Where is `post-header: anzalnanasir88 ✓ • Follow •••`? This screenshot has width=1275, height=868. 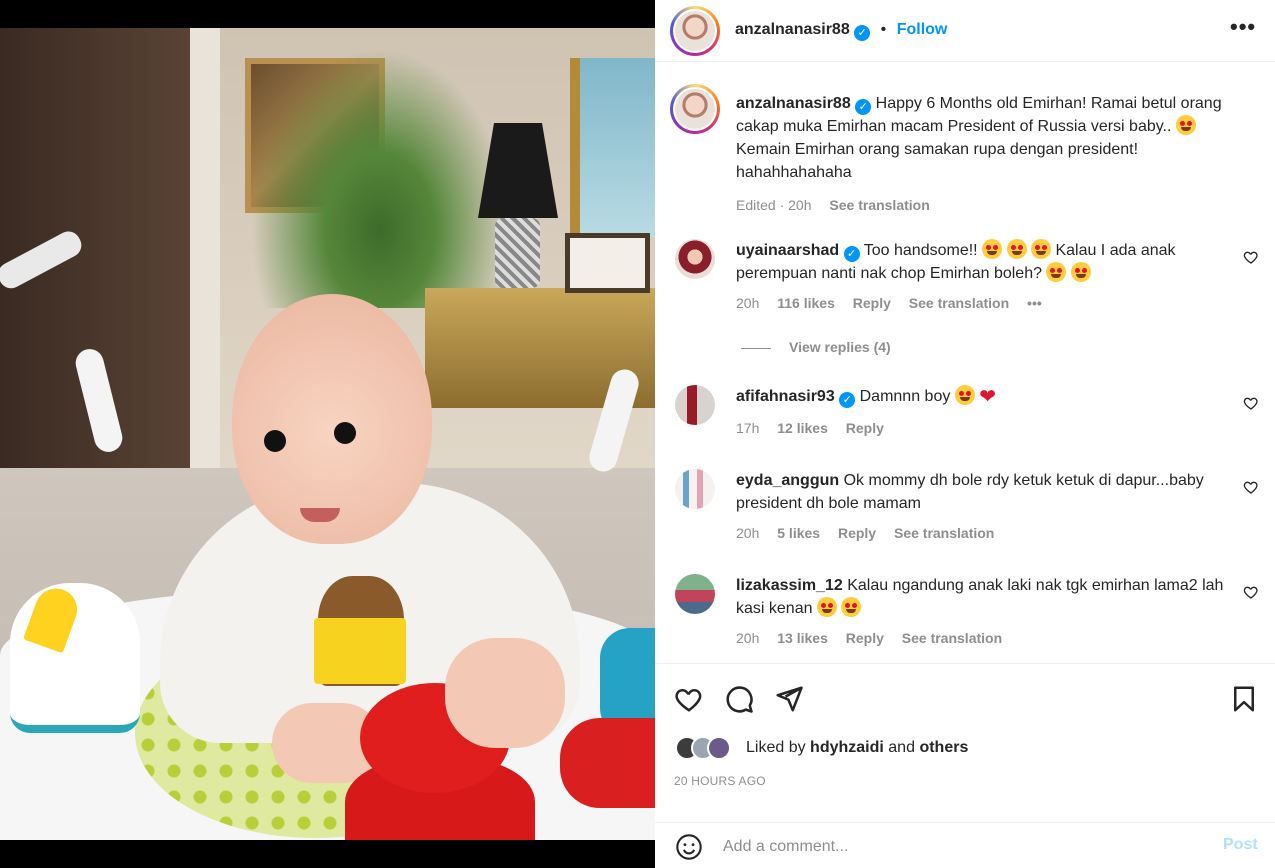 post-header: anzalnanasir88 ✓ • Follow ••• is located at coordinates (965, 31).